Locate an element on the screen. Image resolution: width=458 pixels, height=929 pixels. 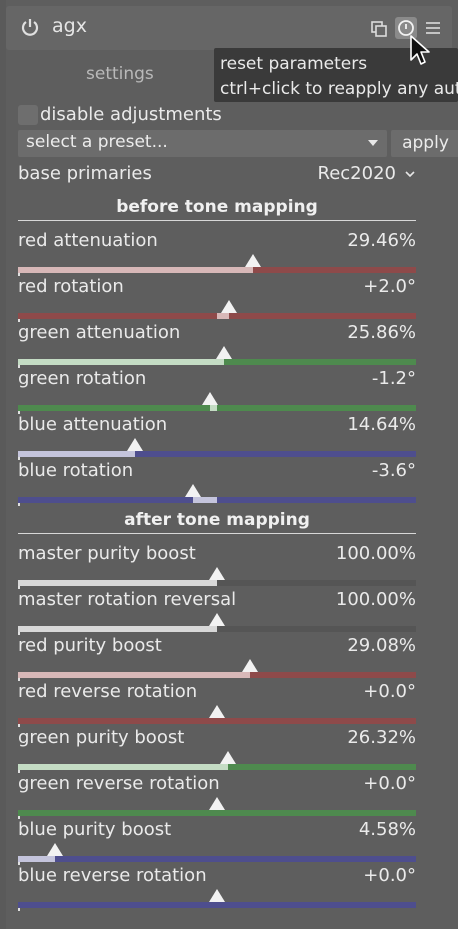
section-title-after: after tone mapping is located at coordinates (217, 520).